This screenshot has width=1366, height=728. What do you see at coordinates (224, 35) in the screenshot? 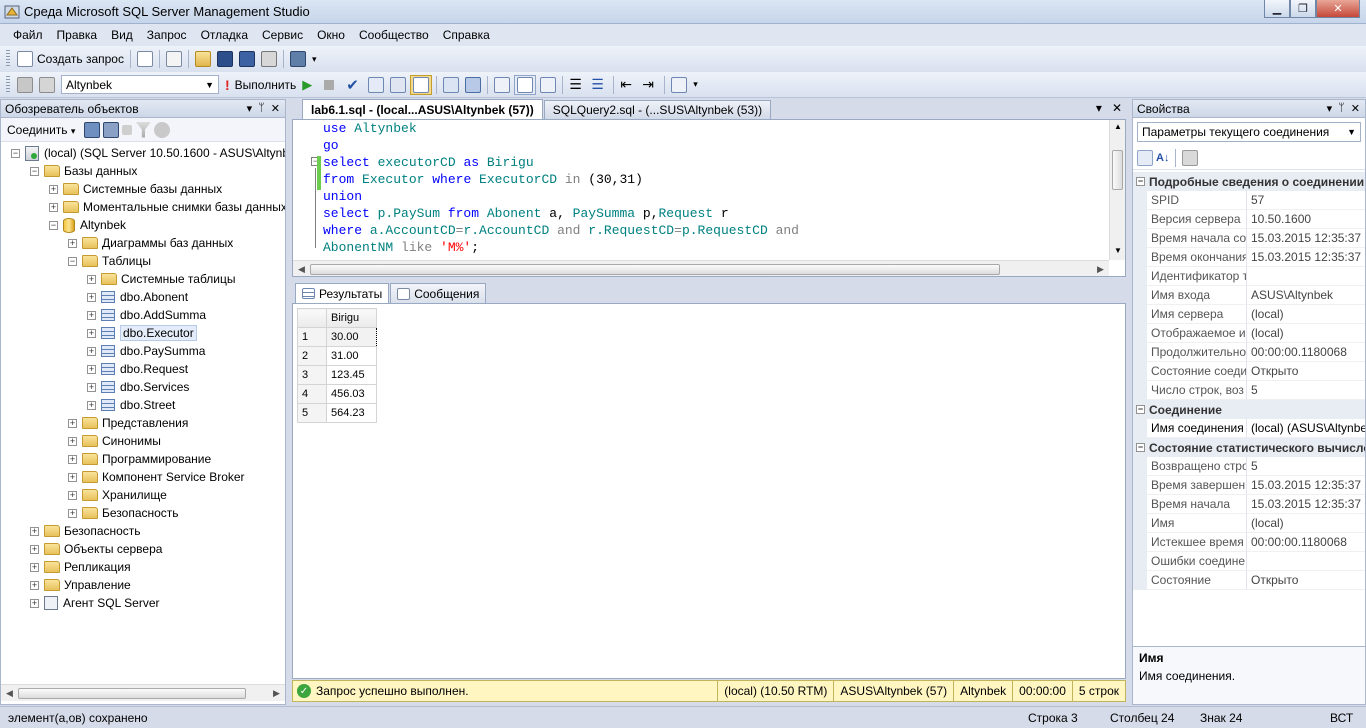
I see `menu-debug: Отладка` at bounding box center [224, 35].